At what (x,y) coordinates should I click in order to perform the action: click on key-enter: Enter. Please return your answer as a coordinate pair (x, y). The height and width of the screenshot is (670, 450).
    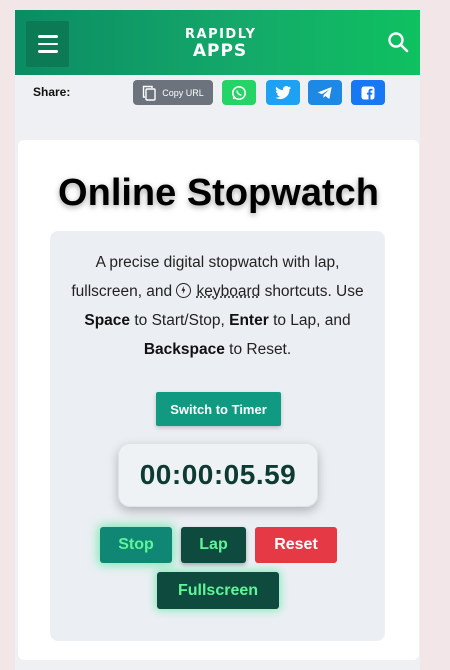
    Looking at the image, I should click on (249, 320).